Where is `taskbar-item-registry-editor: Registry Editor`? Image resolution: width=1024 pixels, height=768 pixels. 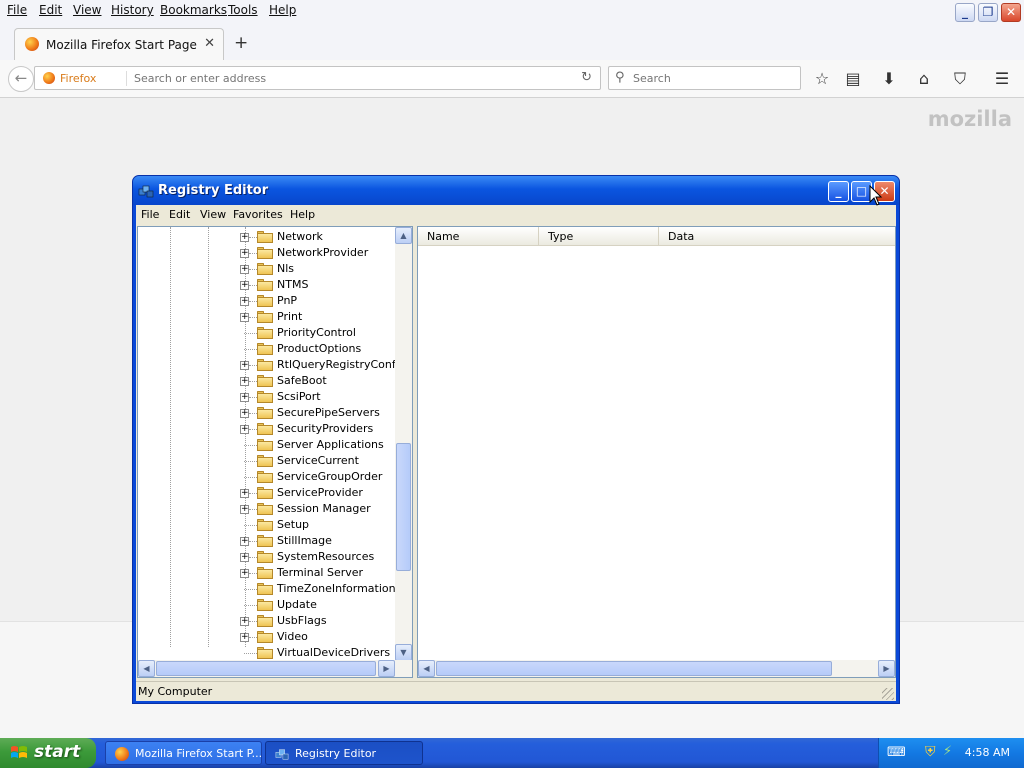 taskbar-item-registry-editor: Registry Editor is located at coordinates (344, 753).